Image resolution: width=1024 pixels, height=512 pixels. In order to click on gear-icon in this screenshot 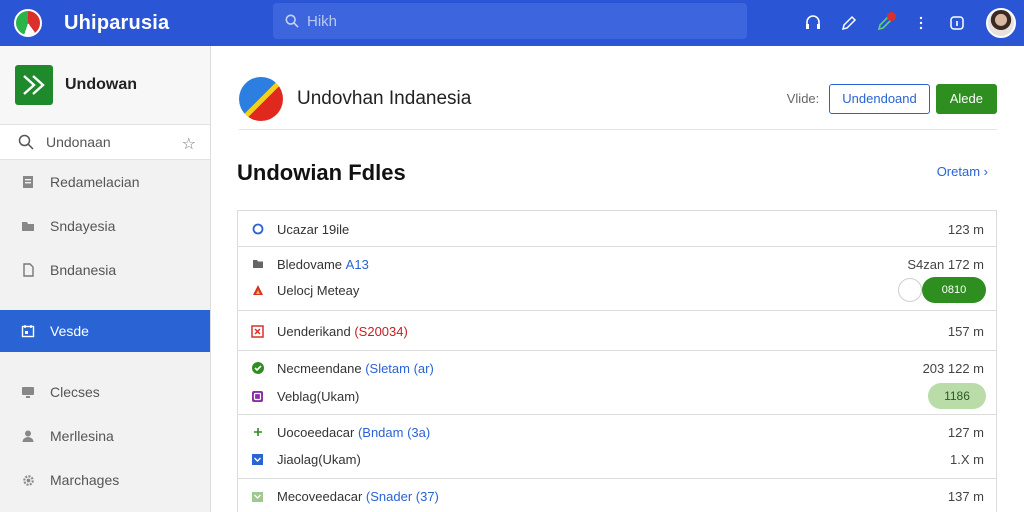, I will do `click(28, 480)`.